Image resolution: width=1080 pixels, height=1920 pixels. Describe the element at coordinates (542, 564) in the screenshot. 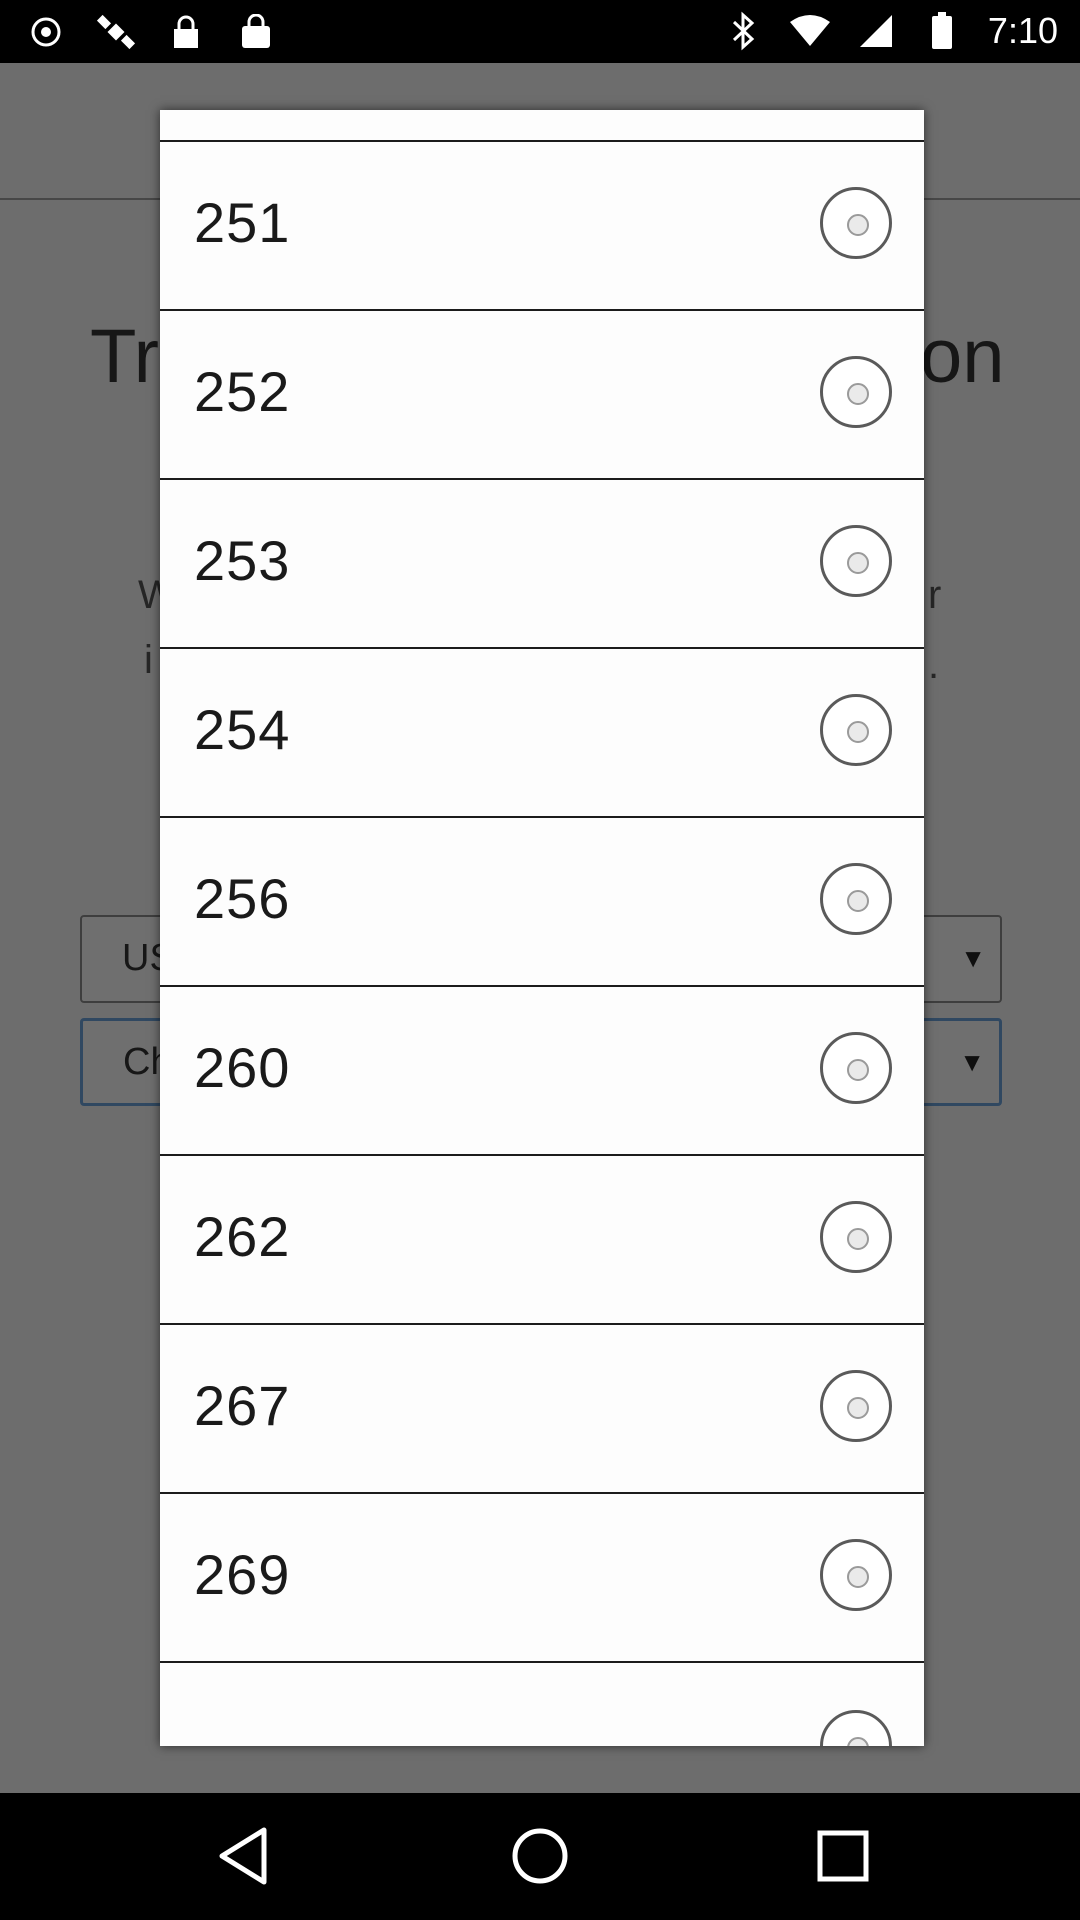

I see `list-item: 253` at that location.